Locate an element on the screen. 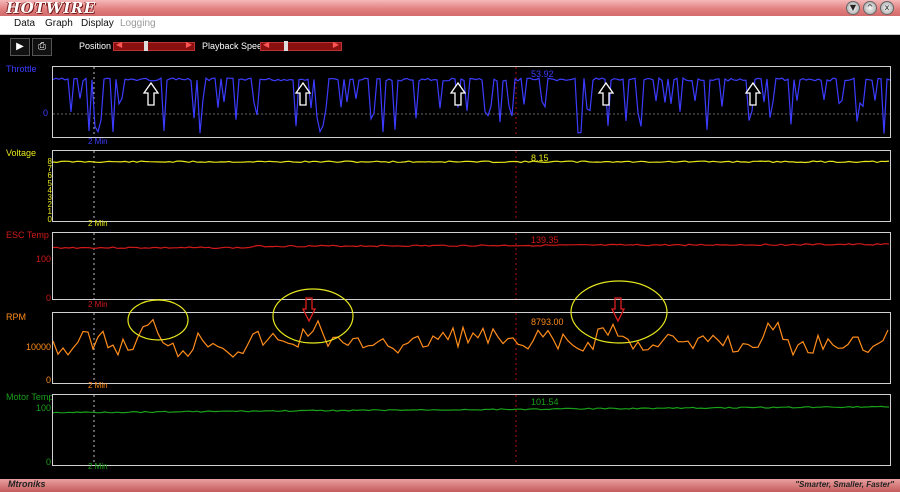 Image resolution: width=900 pixels, height=492 pixels. playback-speed-label: Playback Speed is located at coordinates (235, 46).